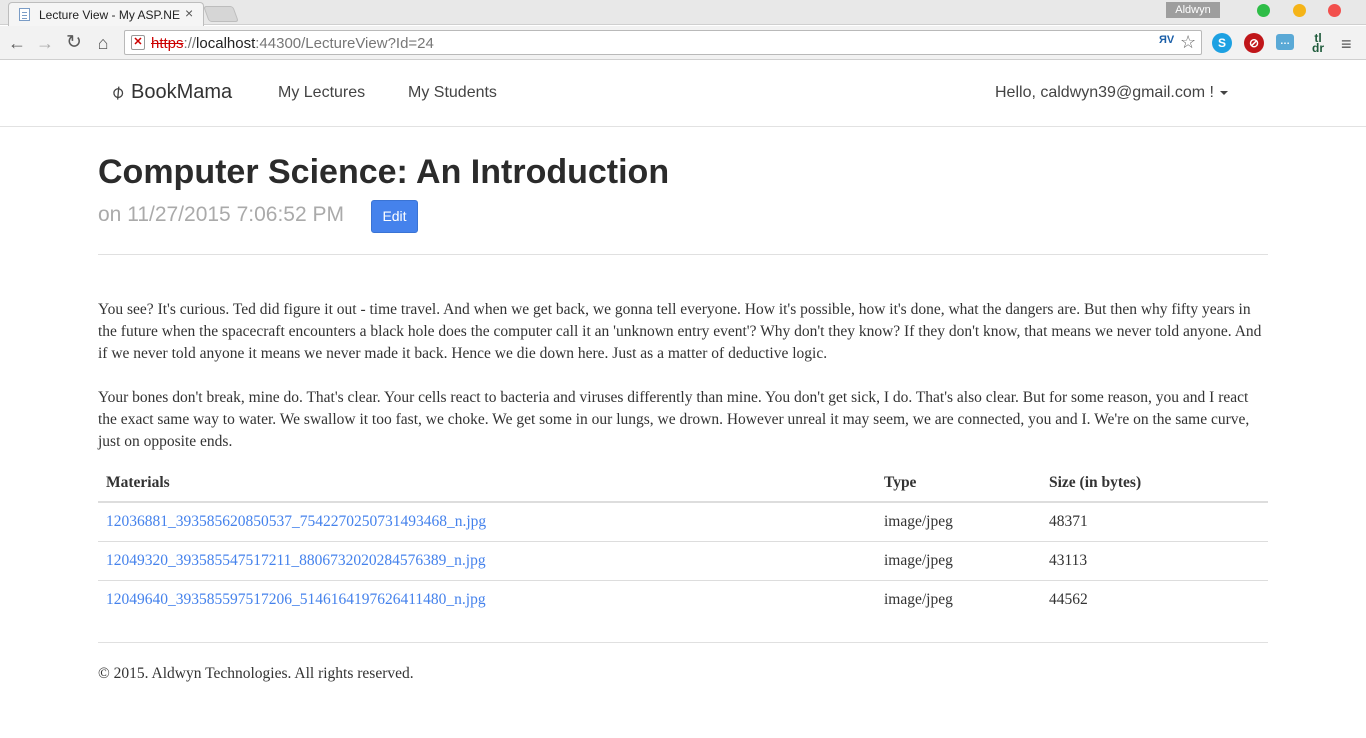 This screenshot has height=738, width=1366. What do you see at coordinates (117, 92) in the screenshot?
I see `paperclip-icon: ⌀` at bounding box center [117, 92].